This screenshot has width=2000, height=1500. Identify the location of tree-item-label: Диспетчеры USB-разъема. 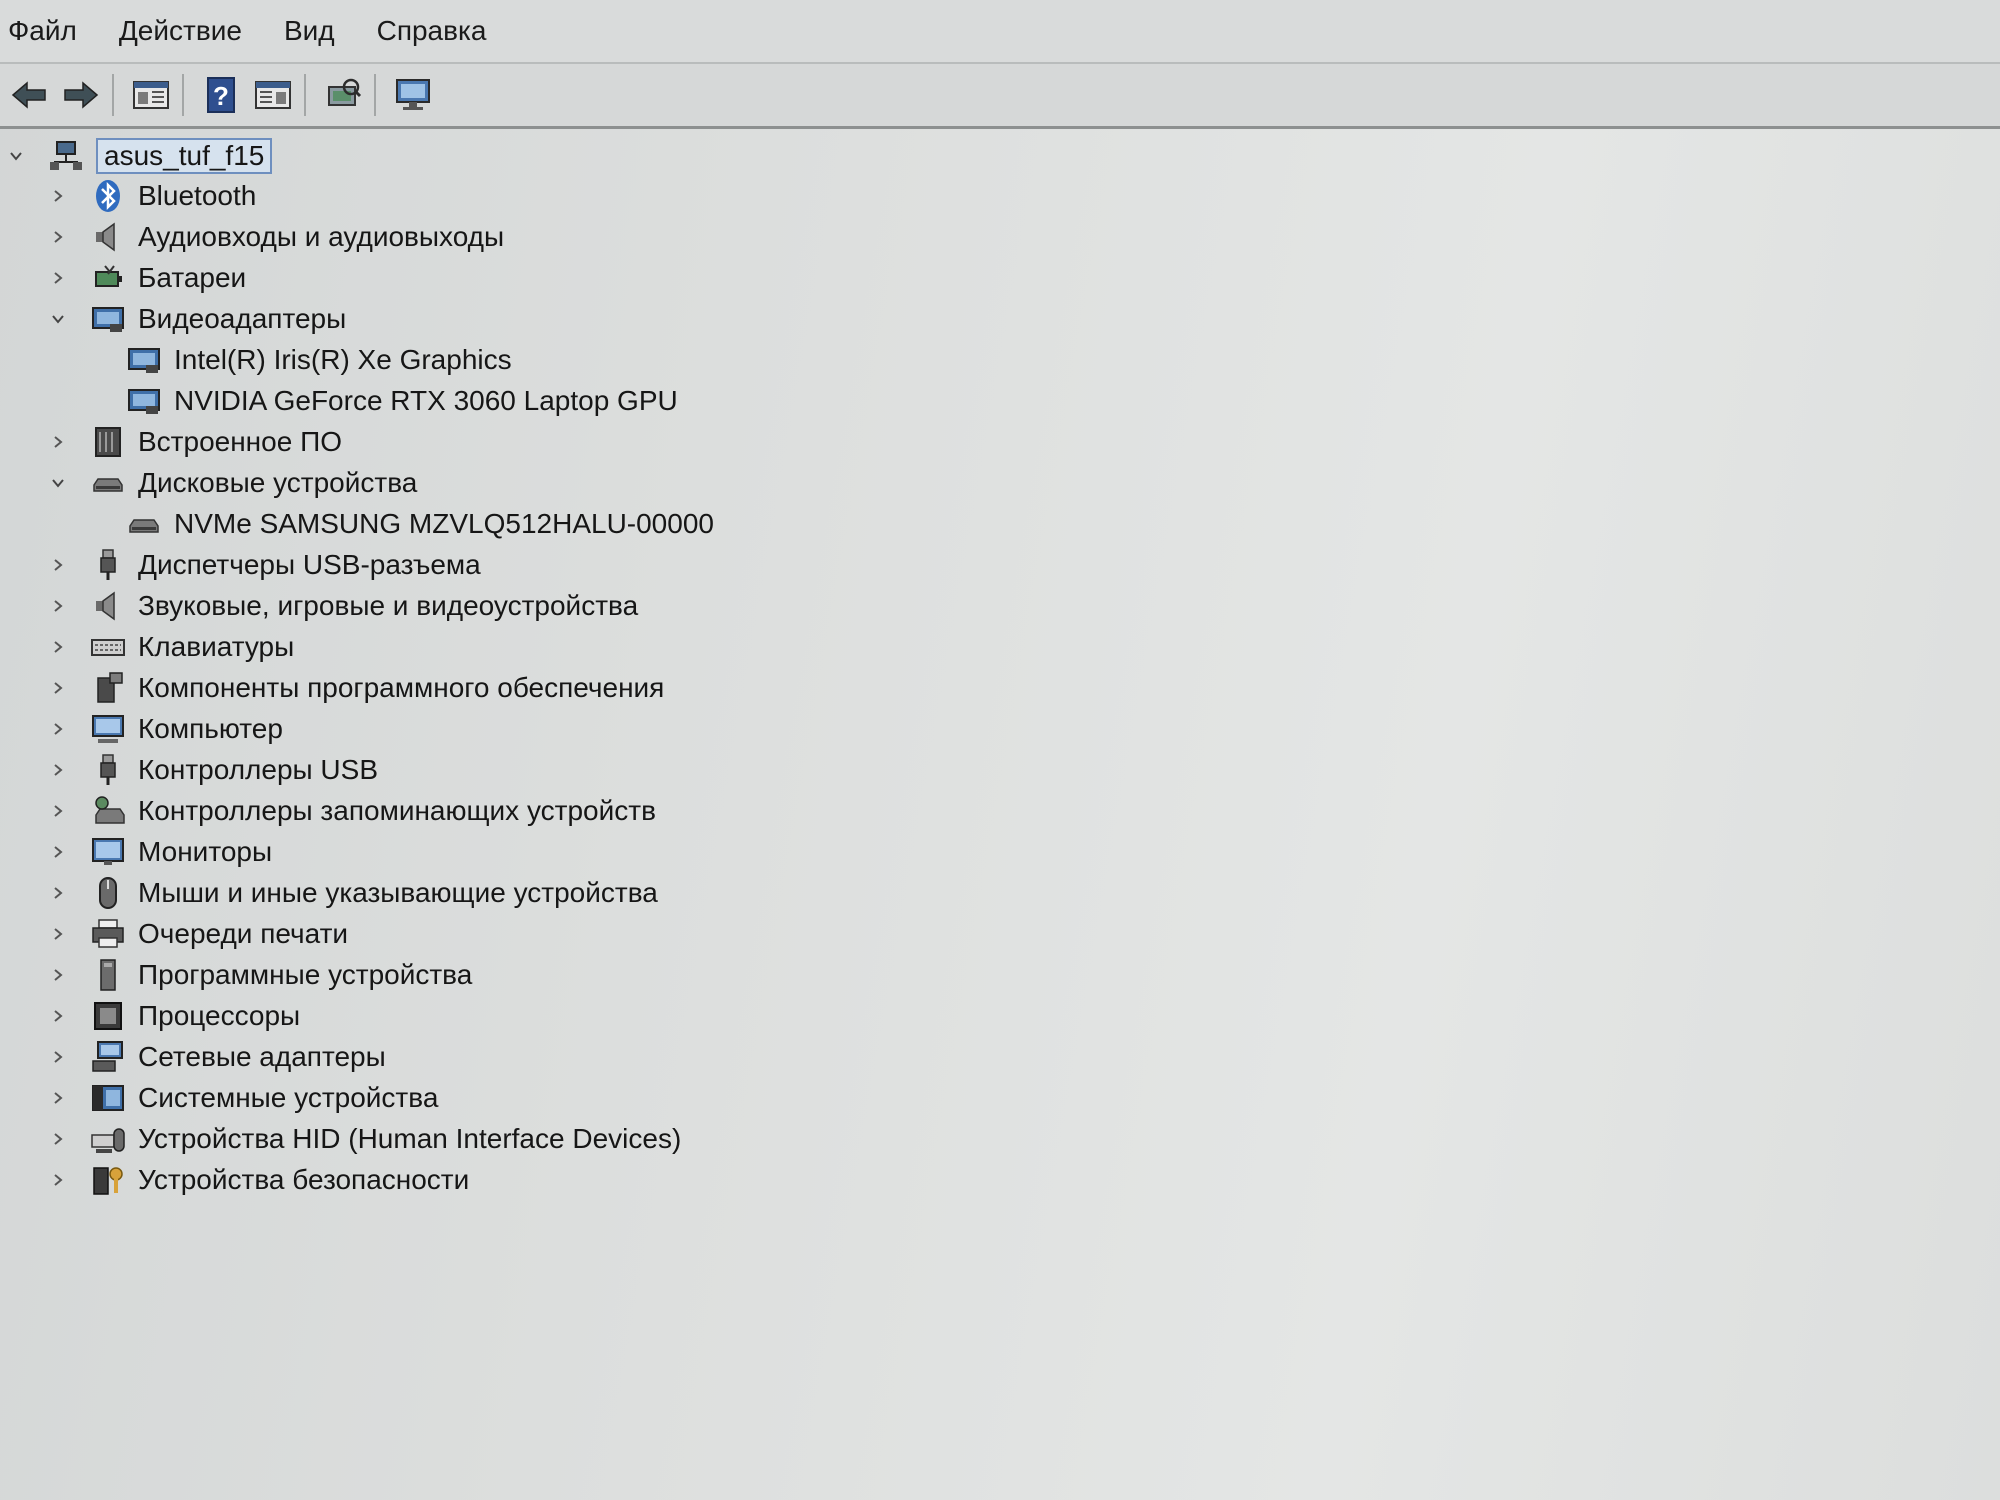
(309, 564).